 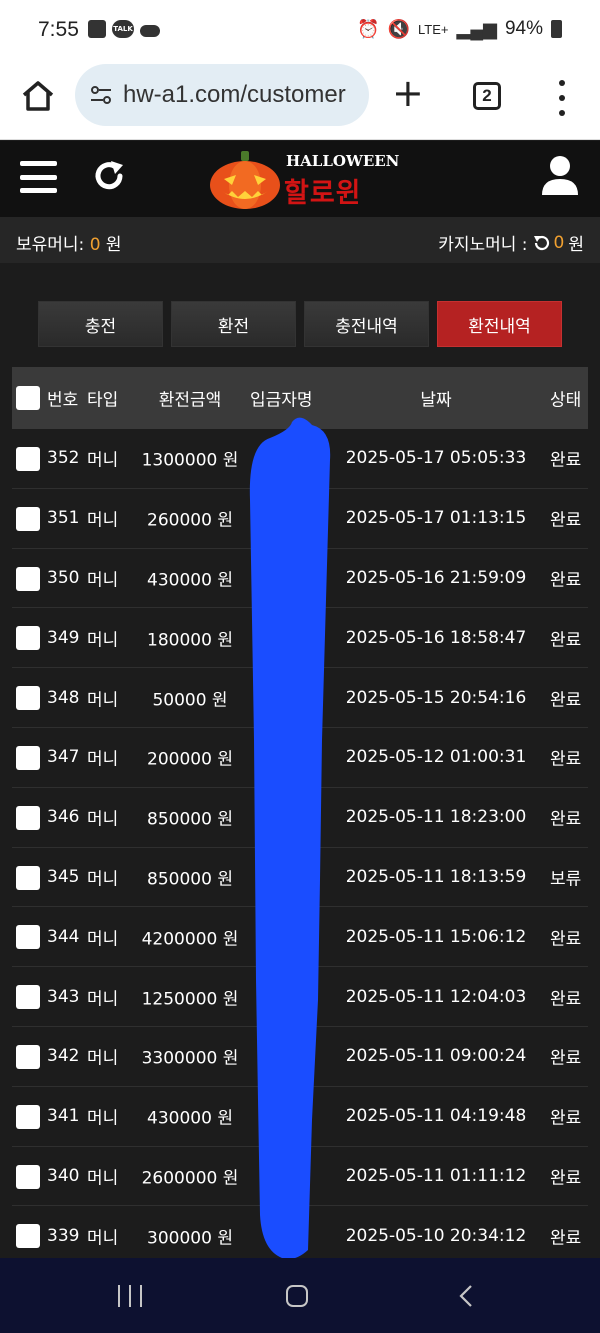 What do you see at coordinates (63, 577) in the screenshot?
I see `row-number: 350` at bounding box center [63, 577].